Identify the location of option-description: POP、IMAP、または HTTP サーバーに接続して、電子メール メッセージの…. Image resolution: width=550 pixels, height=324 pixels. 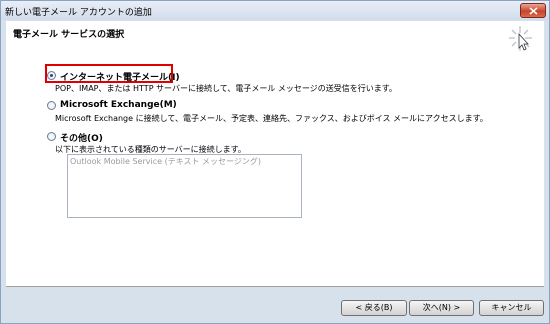
(226, 88).